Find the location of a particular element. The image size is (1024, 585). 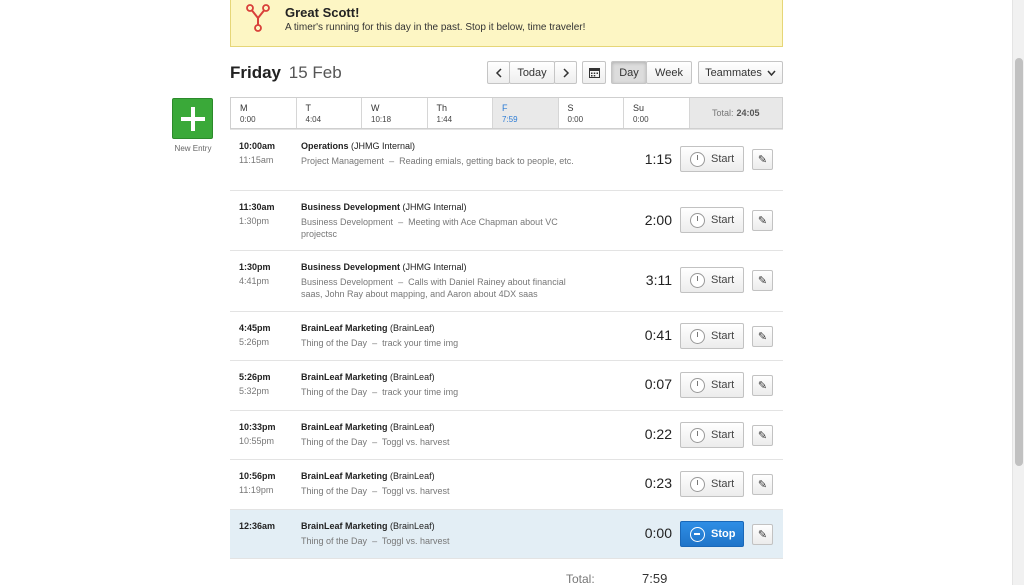

entry-start-time: 10:33pm is located at coordinates (257, 427).